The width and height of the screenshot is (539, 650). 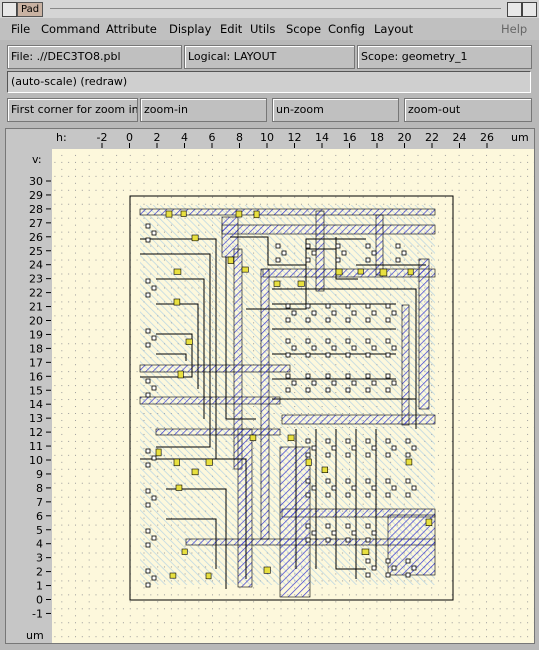 What do you see at coordinates (275, 8) in the screenshot?
I see `title-bar-rule` at bounding box center [275, 8].